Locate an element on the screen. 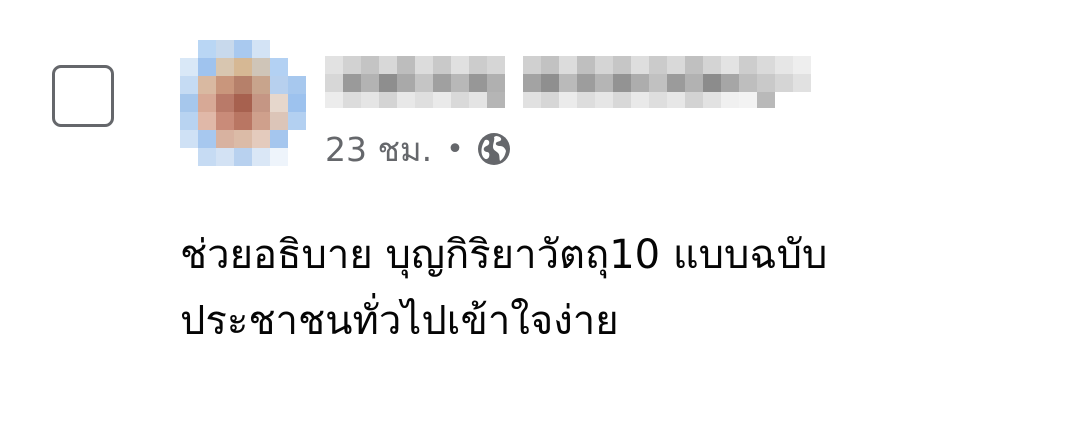  avatar-pixelated-image is located at coordinates (244, 106).